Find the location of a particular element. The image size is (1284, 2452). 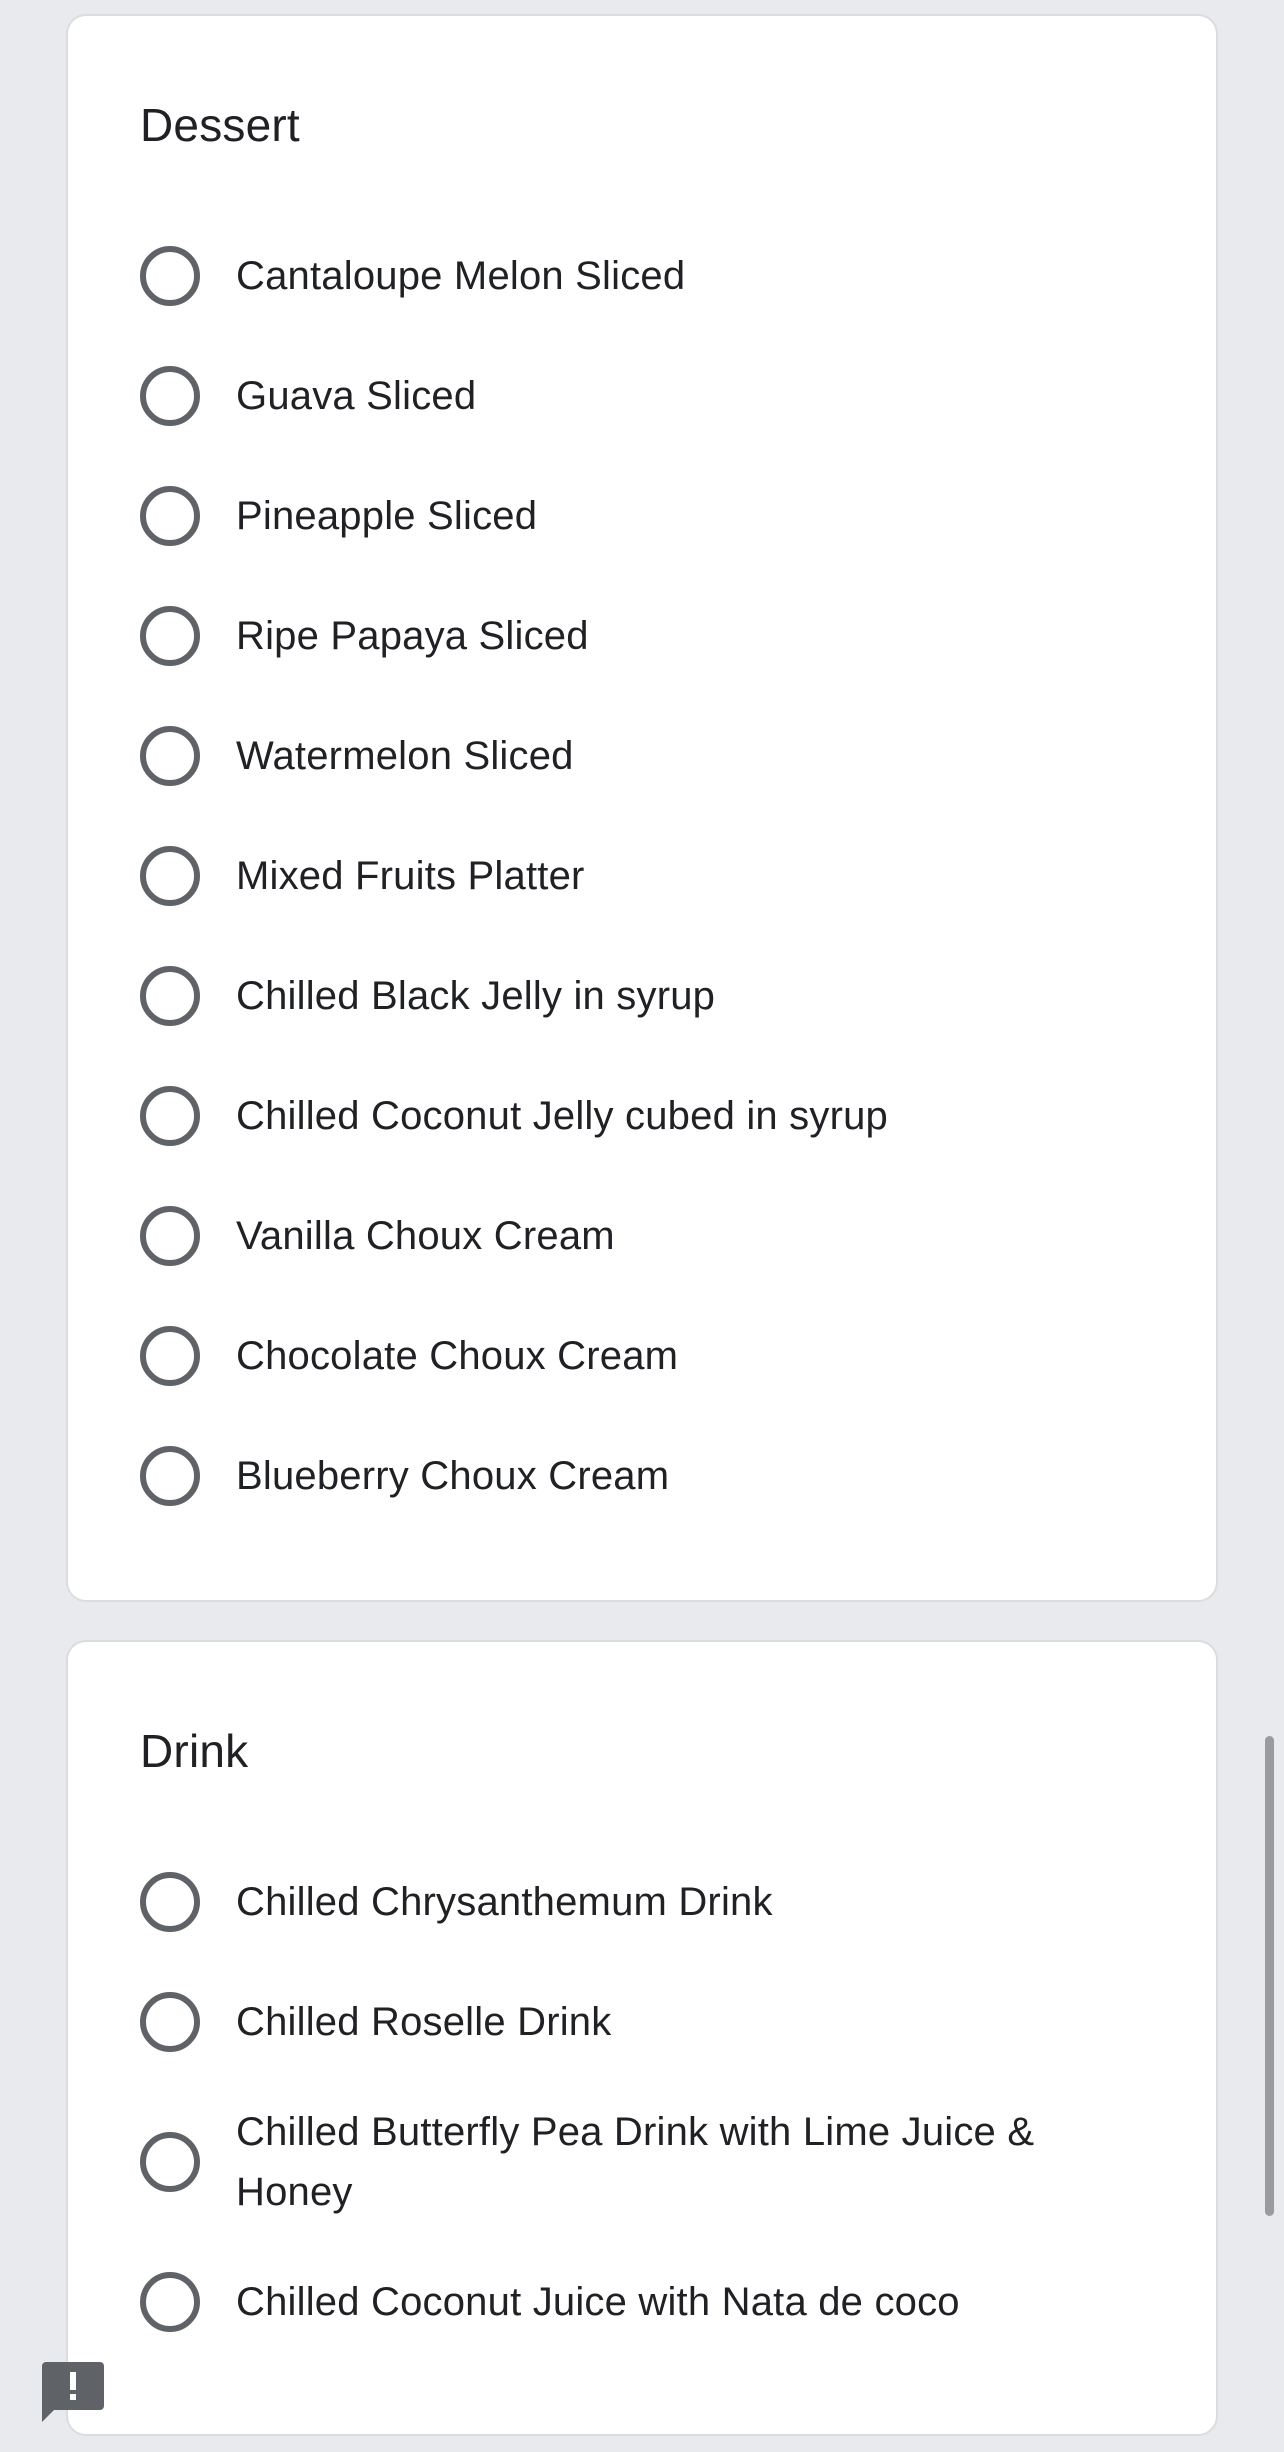

radio-option: Vanilla Choux Cream is located at coordinates (648, 1236).